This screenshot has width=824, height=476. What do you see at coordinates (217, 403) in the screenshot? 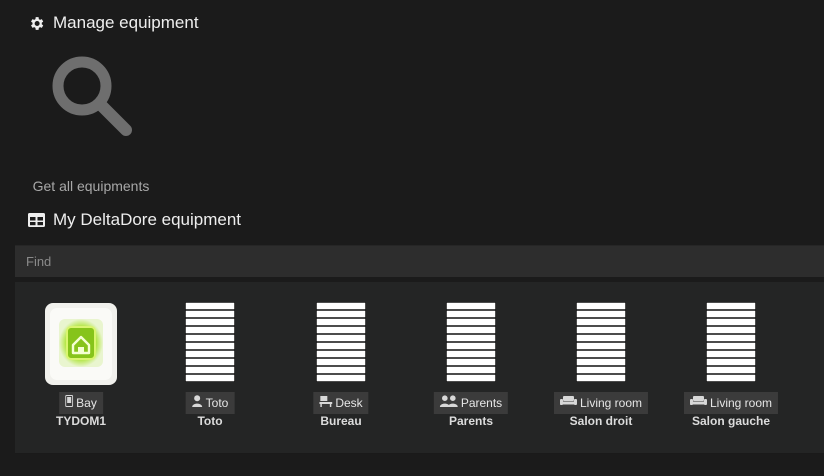
I see `equipment-tag-label: Toto` at bounding box center [217, 403].